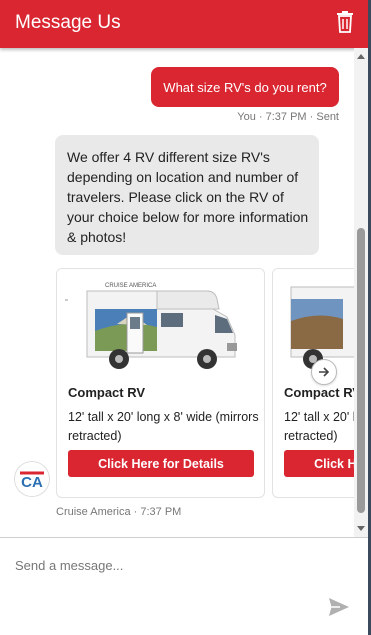 The image size is (371, 635). I want to click on scroll-down-arrow, so click(361, 528).